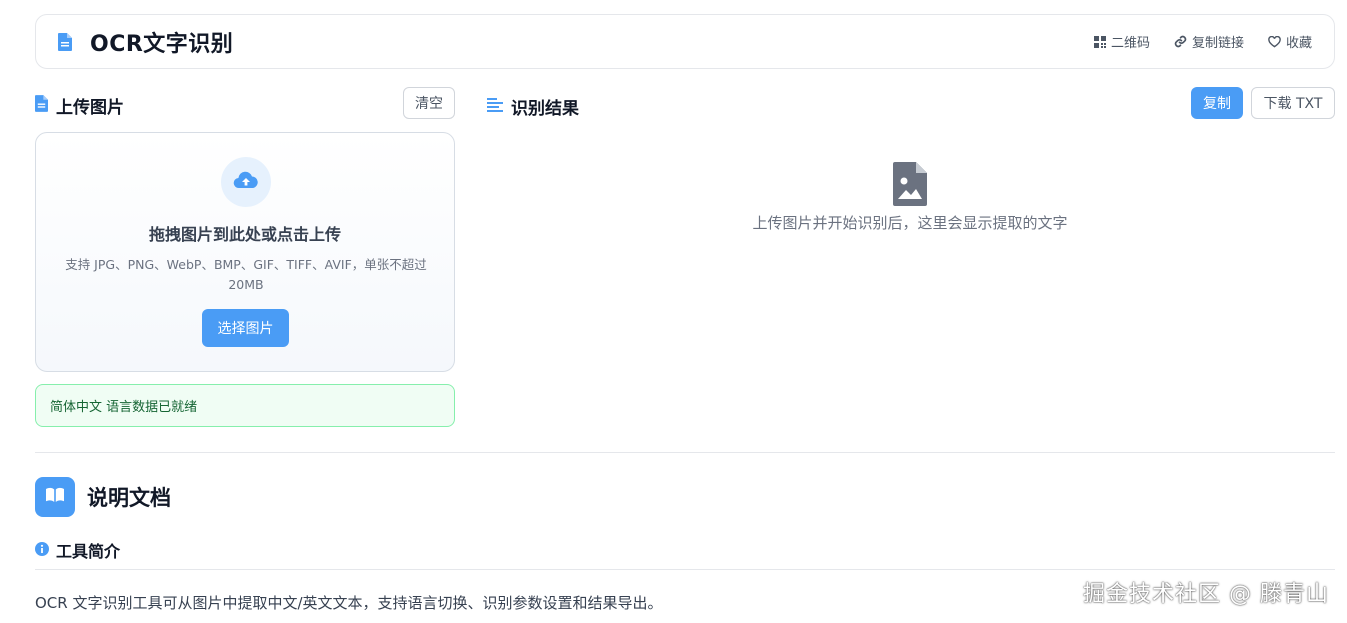  Describe the element at coordinates (1274, 41) in the screenshot. I see `heart-icon` at that location.